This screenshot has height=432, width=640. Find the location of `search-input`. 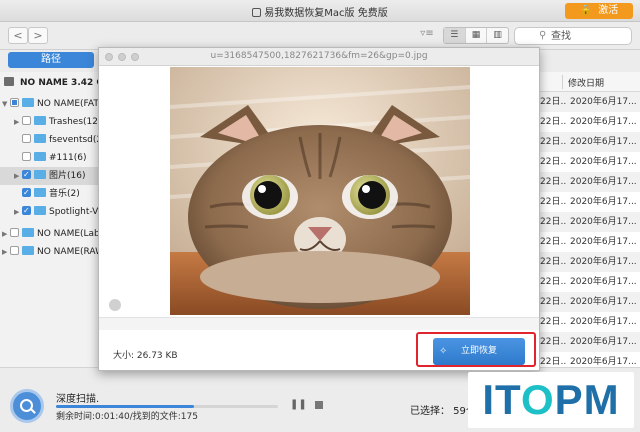

search-input is located at coordinates (590, 36).